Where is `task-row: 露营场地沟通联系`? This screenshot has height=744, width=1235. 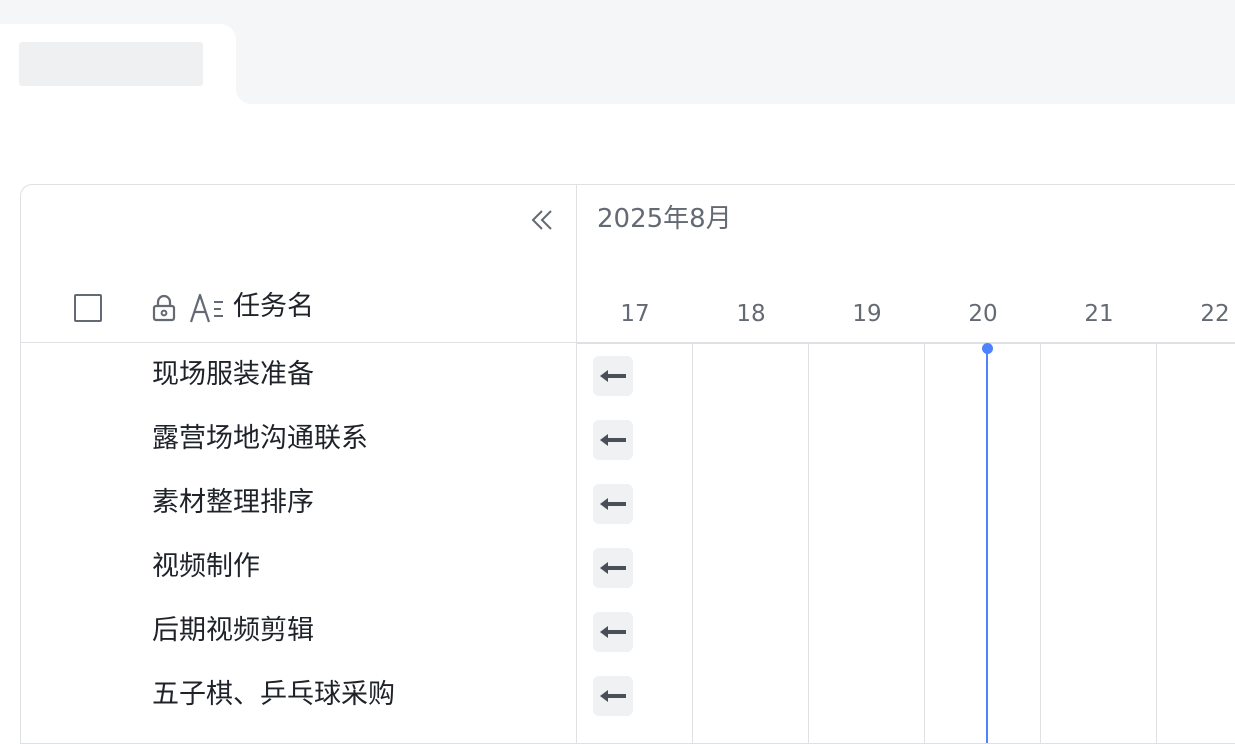
task-row: 露营场地沟通联系 is located at coordinates (299, 439).